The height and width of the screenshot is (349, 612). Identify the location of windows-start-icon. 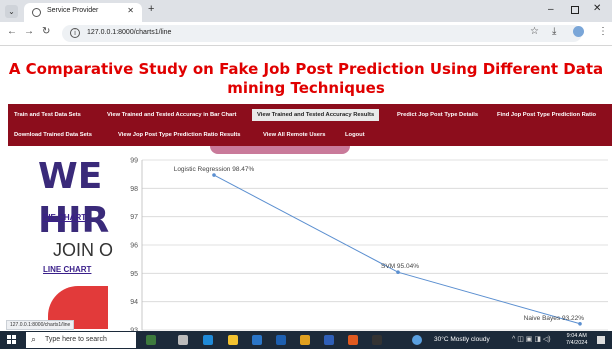
(12, 340).